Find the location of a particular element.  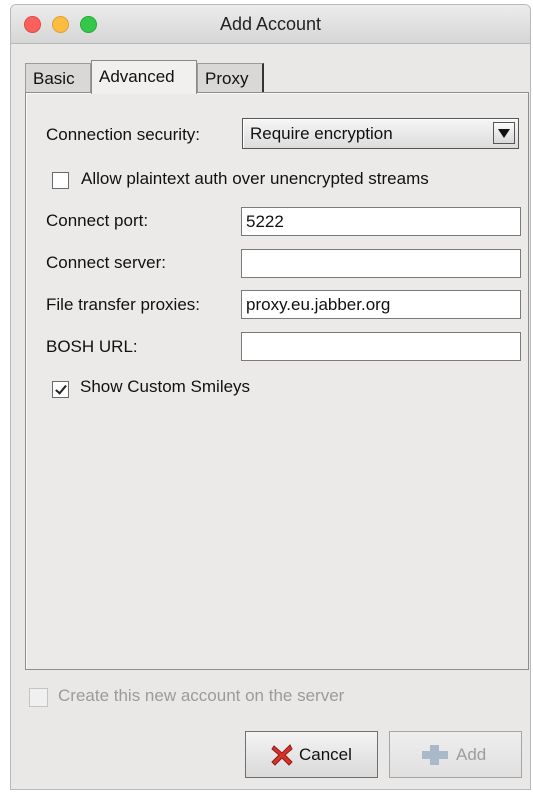

show-custom-smileys-checkbox is located at coordinates (60, 389).